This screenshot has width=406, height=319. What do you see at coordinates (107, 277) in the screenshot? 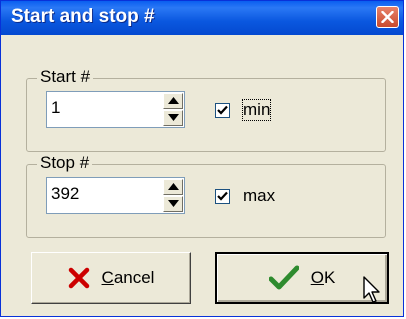
I see `cancel-mnemonic: C` at bounding box center [107, 277].